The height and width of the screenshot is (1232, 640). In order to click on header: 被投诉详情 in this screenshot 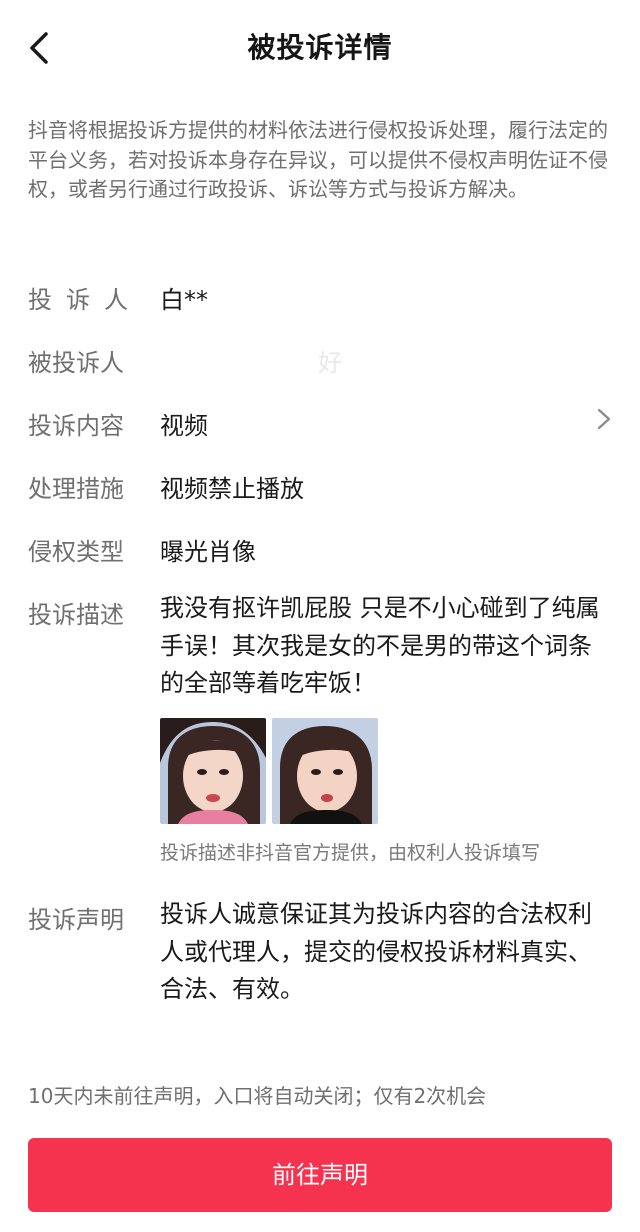, I will do `click(320, 48)`.